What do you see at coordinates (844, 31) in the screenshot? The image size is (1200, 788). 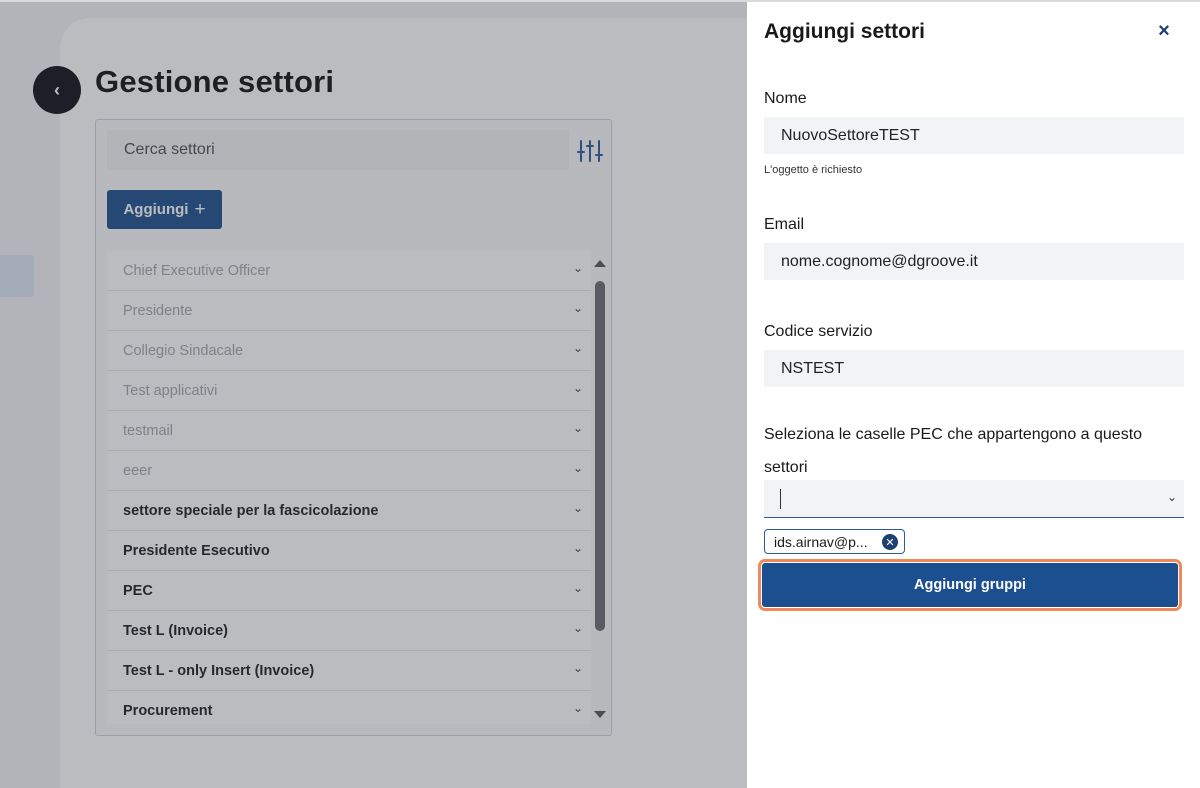 I see `drawer-title: Aggiungi settori` at bounding box center [844, 31].